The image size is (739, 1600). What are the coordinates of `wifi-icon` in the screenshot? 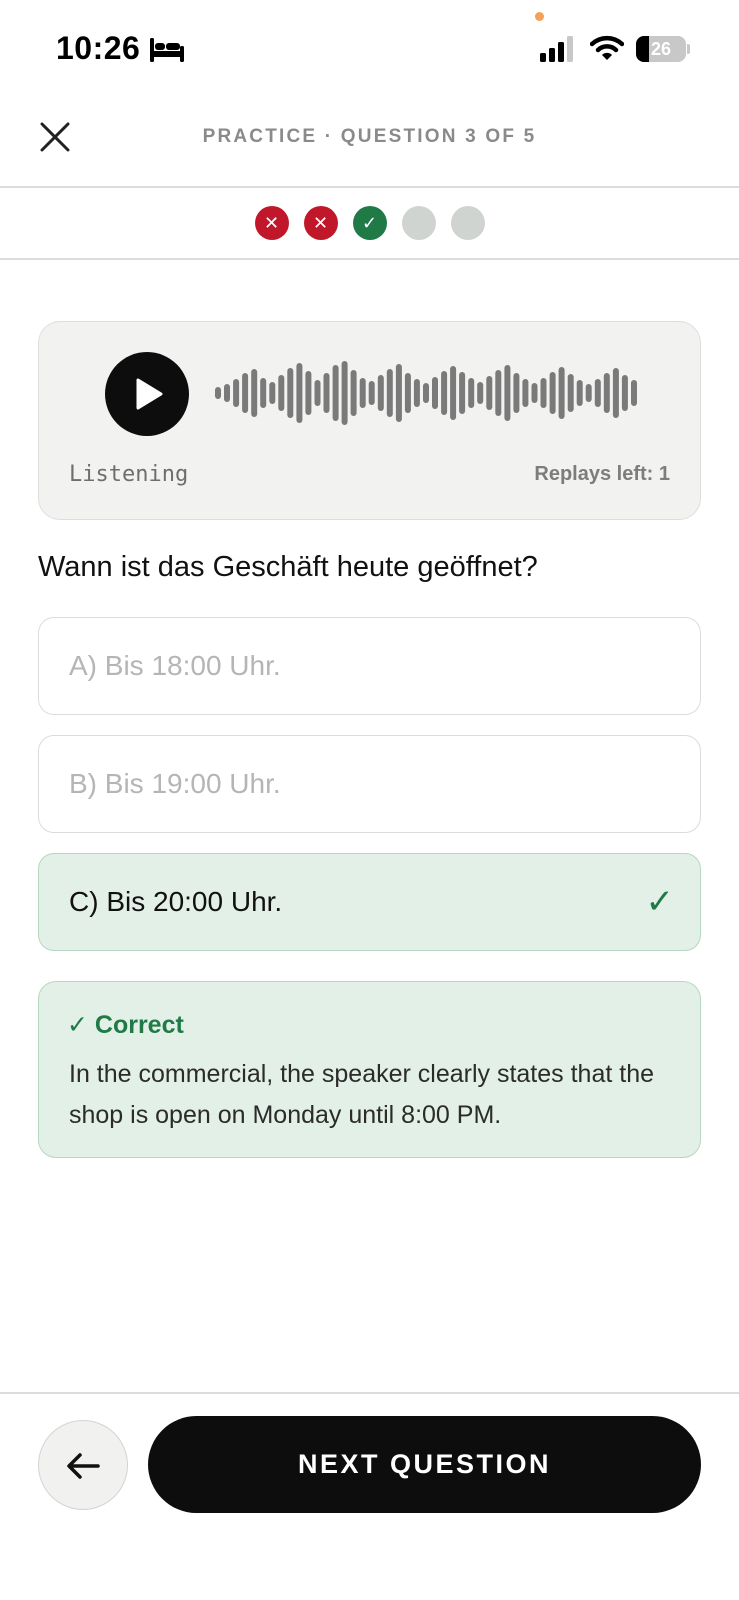 It's located at (607, 47).